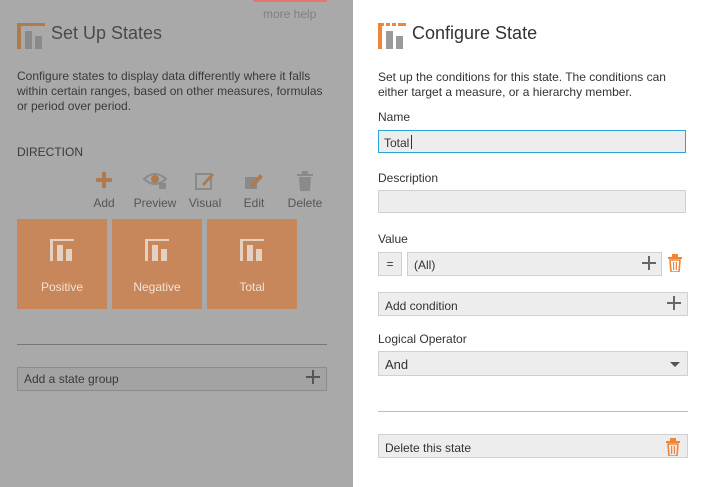  What do you see at coordinates (533, 304) in the screenshot?
I see `add-condition-button: Add condition` at bounding box center [533, 304].